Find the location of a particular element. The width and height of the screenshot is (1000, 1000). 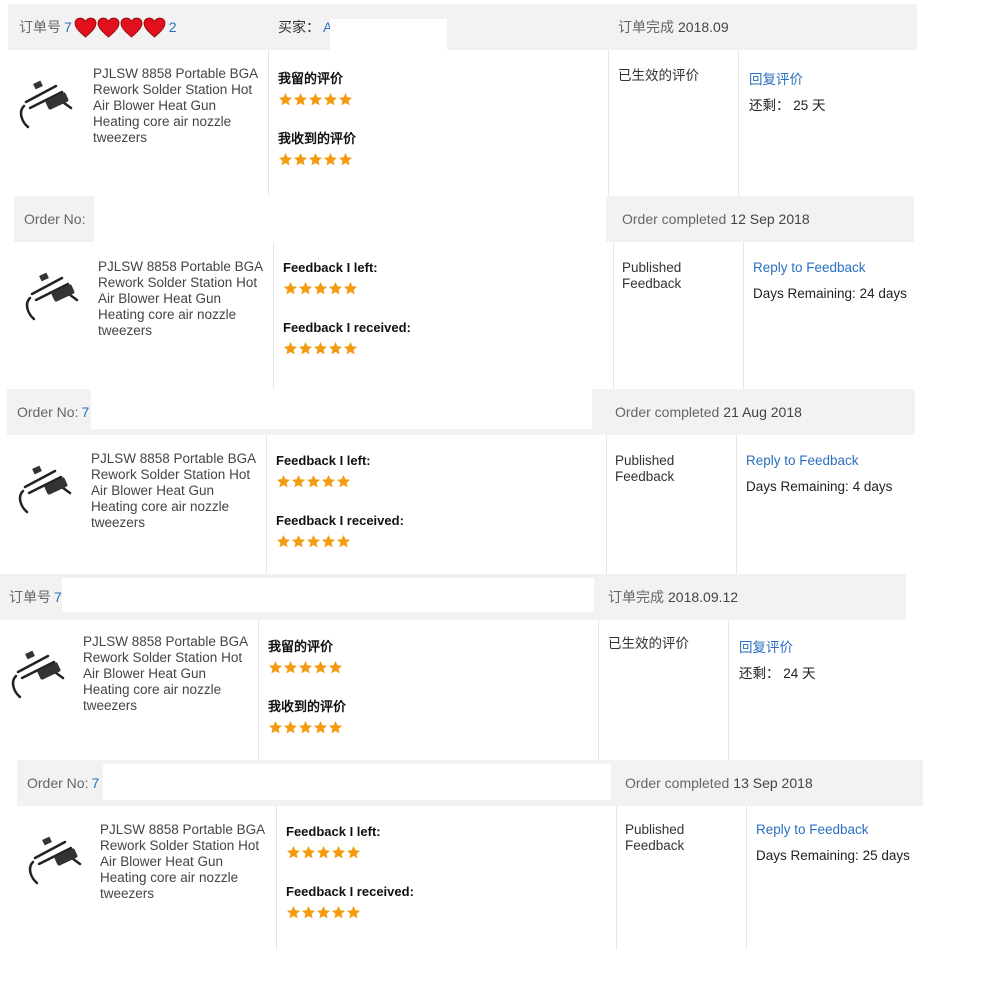

feedback-left-label: 我留的评价 is located at coordinates (301, 646).